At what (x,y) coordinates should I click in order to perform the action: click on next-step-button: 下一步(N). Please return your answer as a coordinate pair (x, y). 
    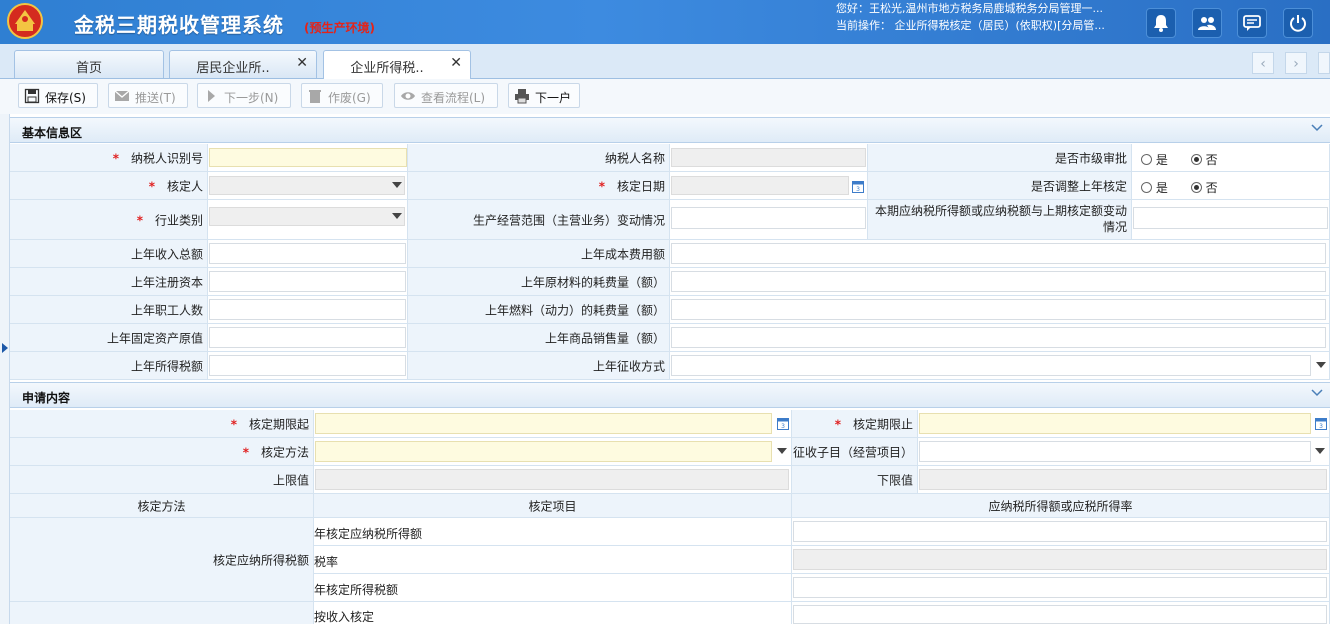
    Looking at the image, I should click on (244, 95).